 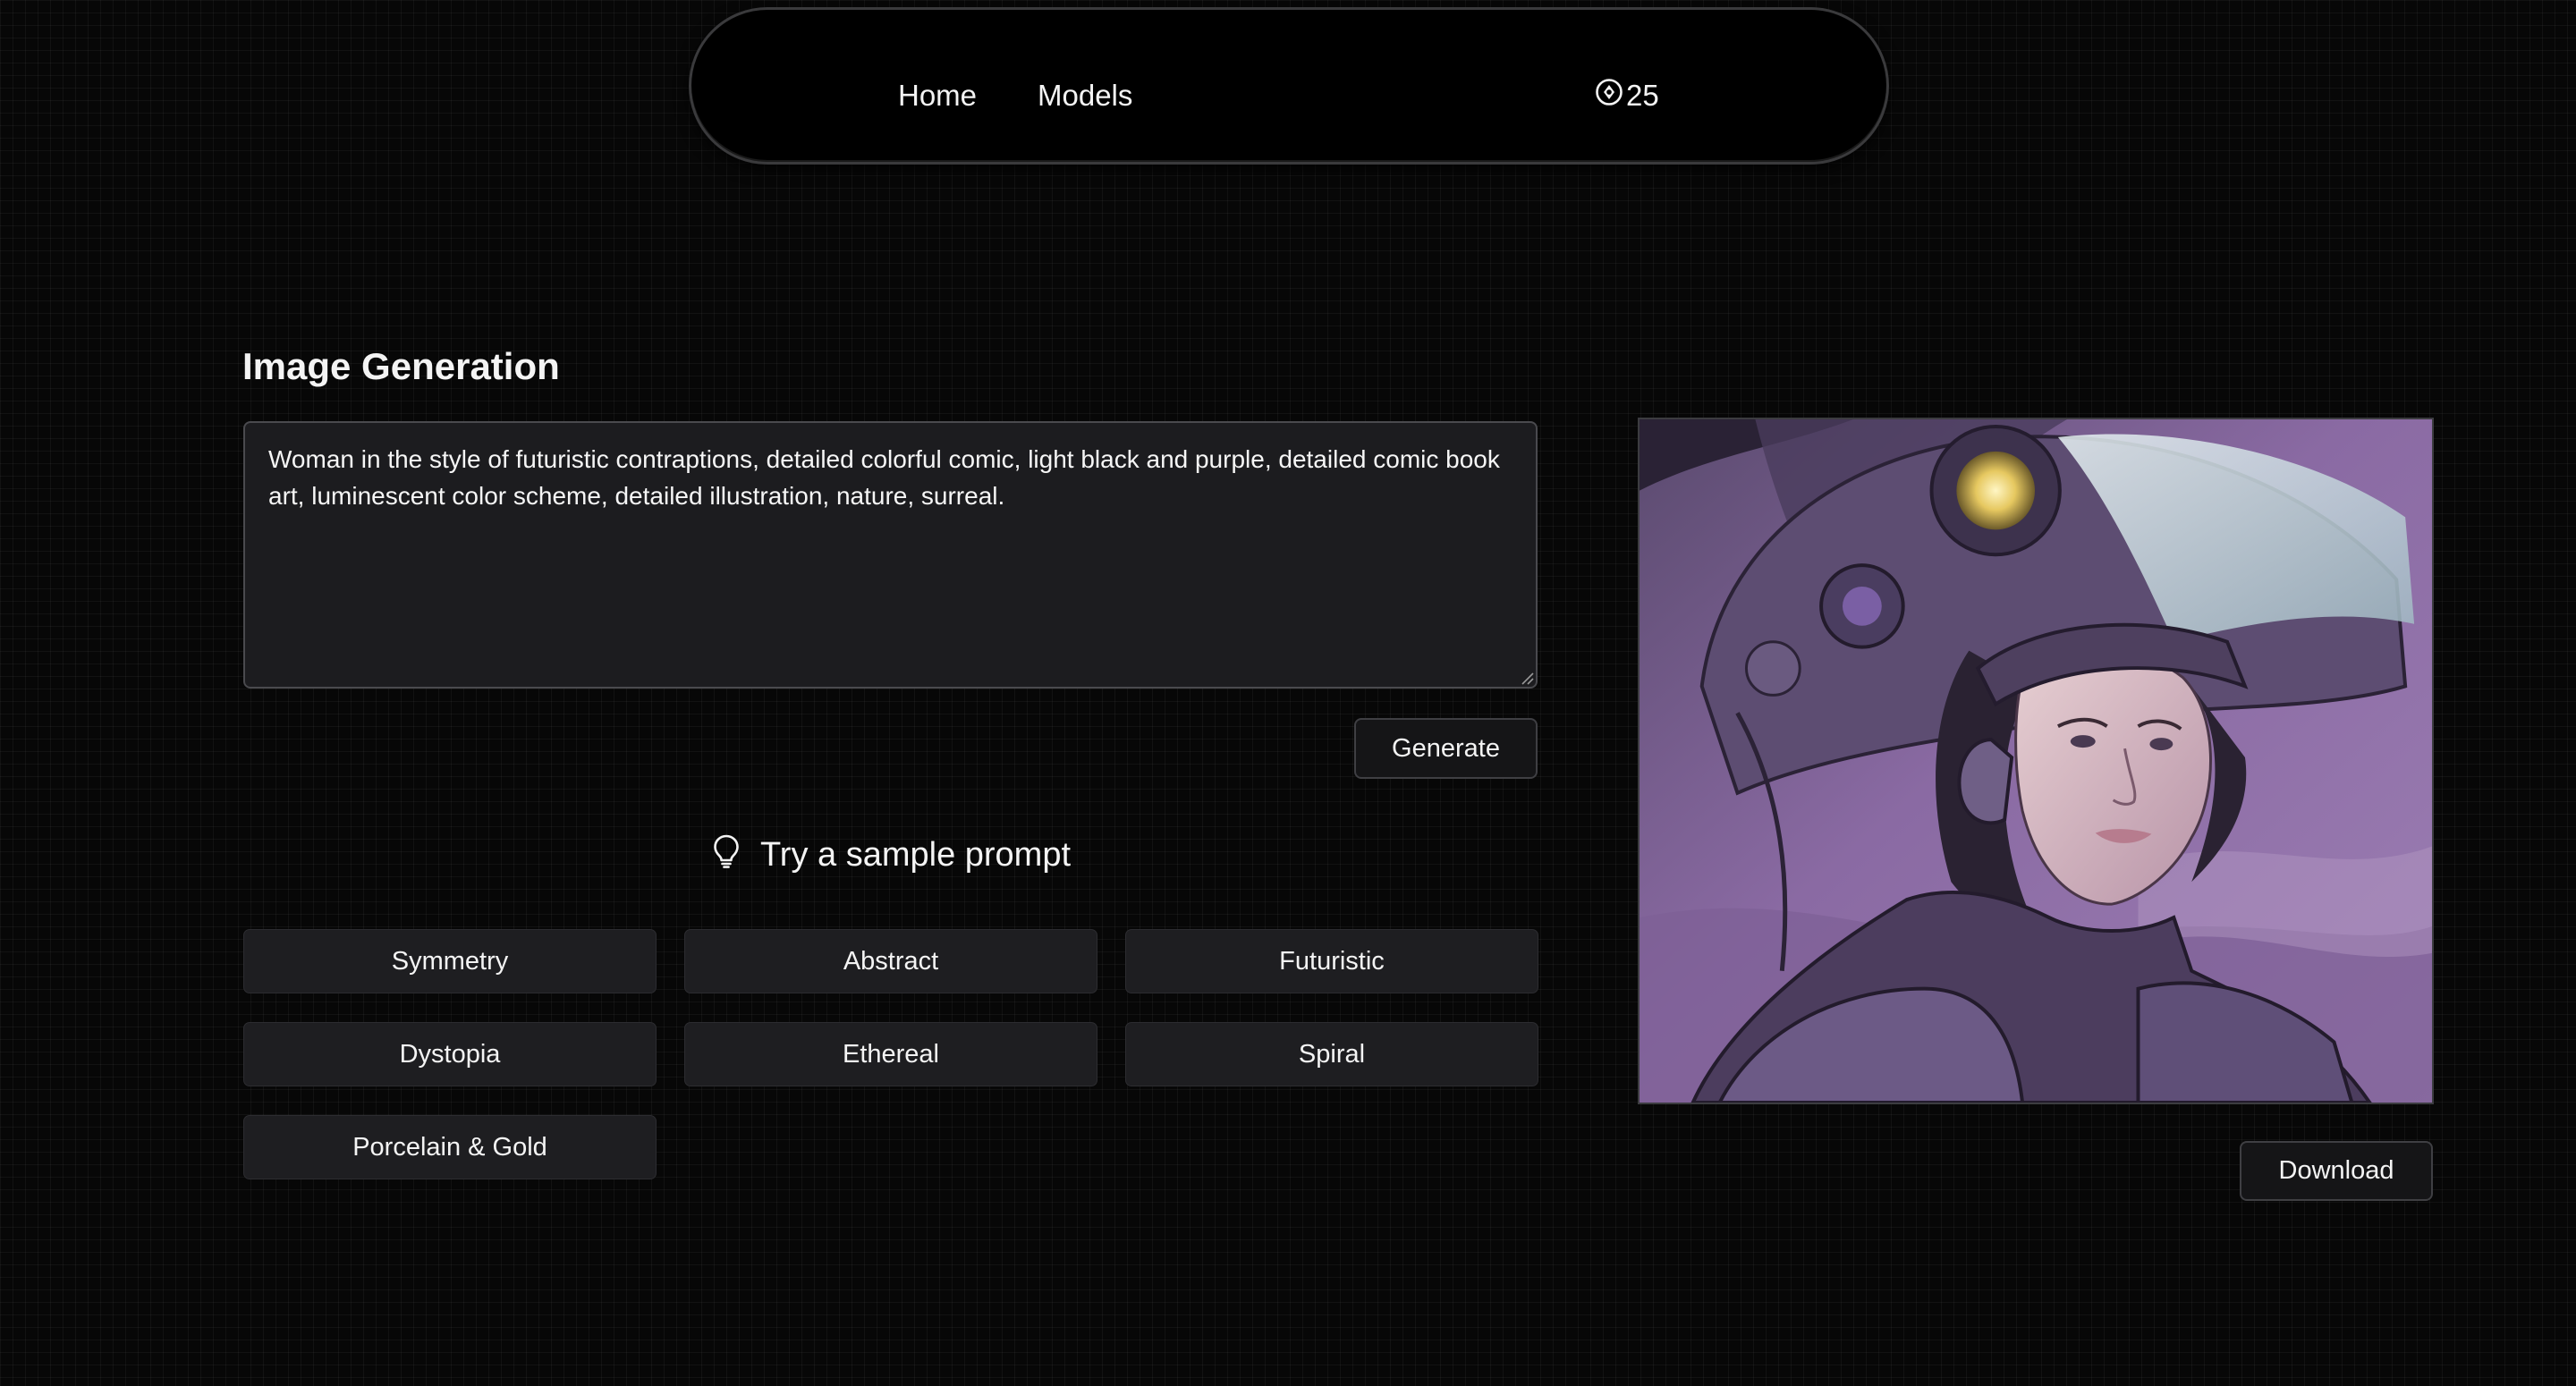 I want to click on sample-chip-dystopia: Dystopia, so click(x=450, y=1054).